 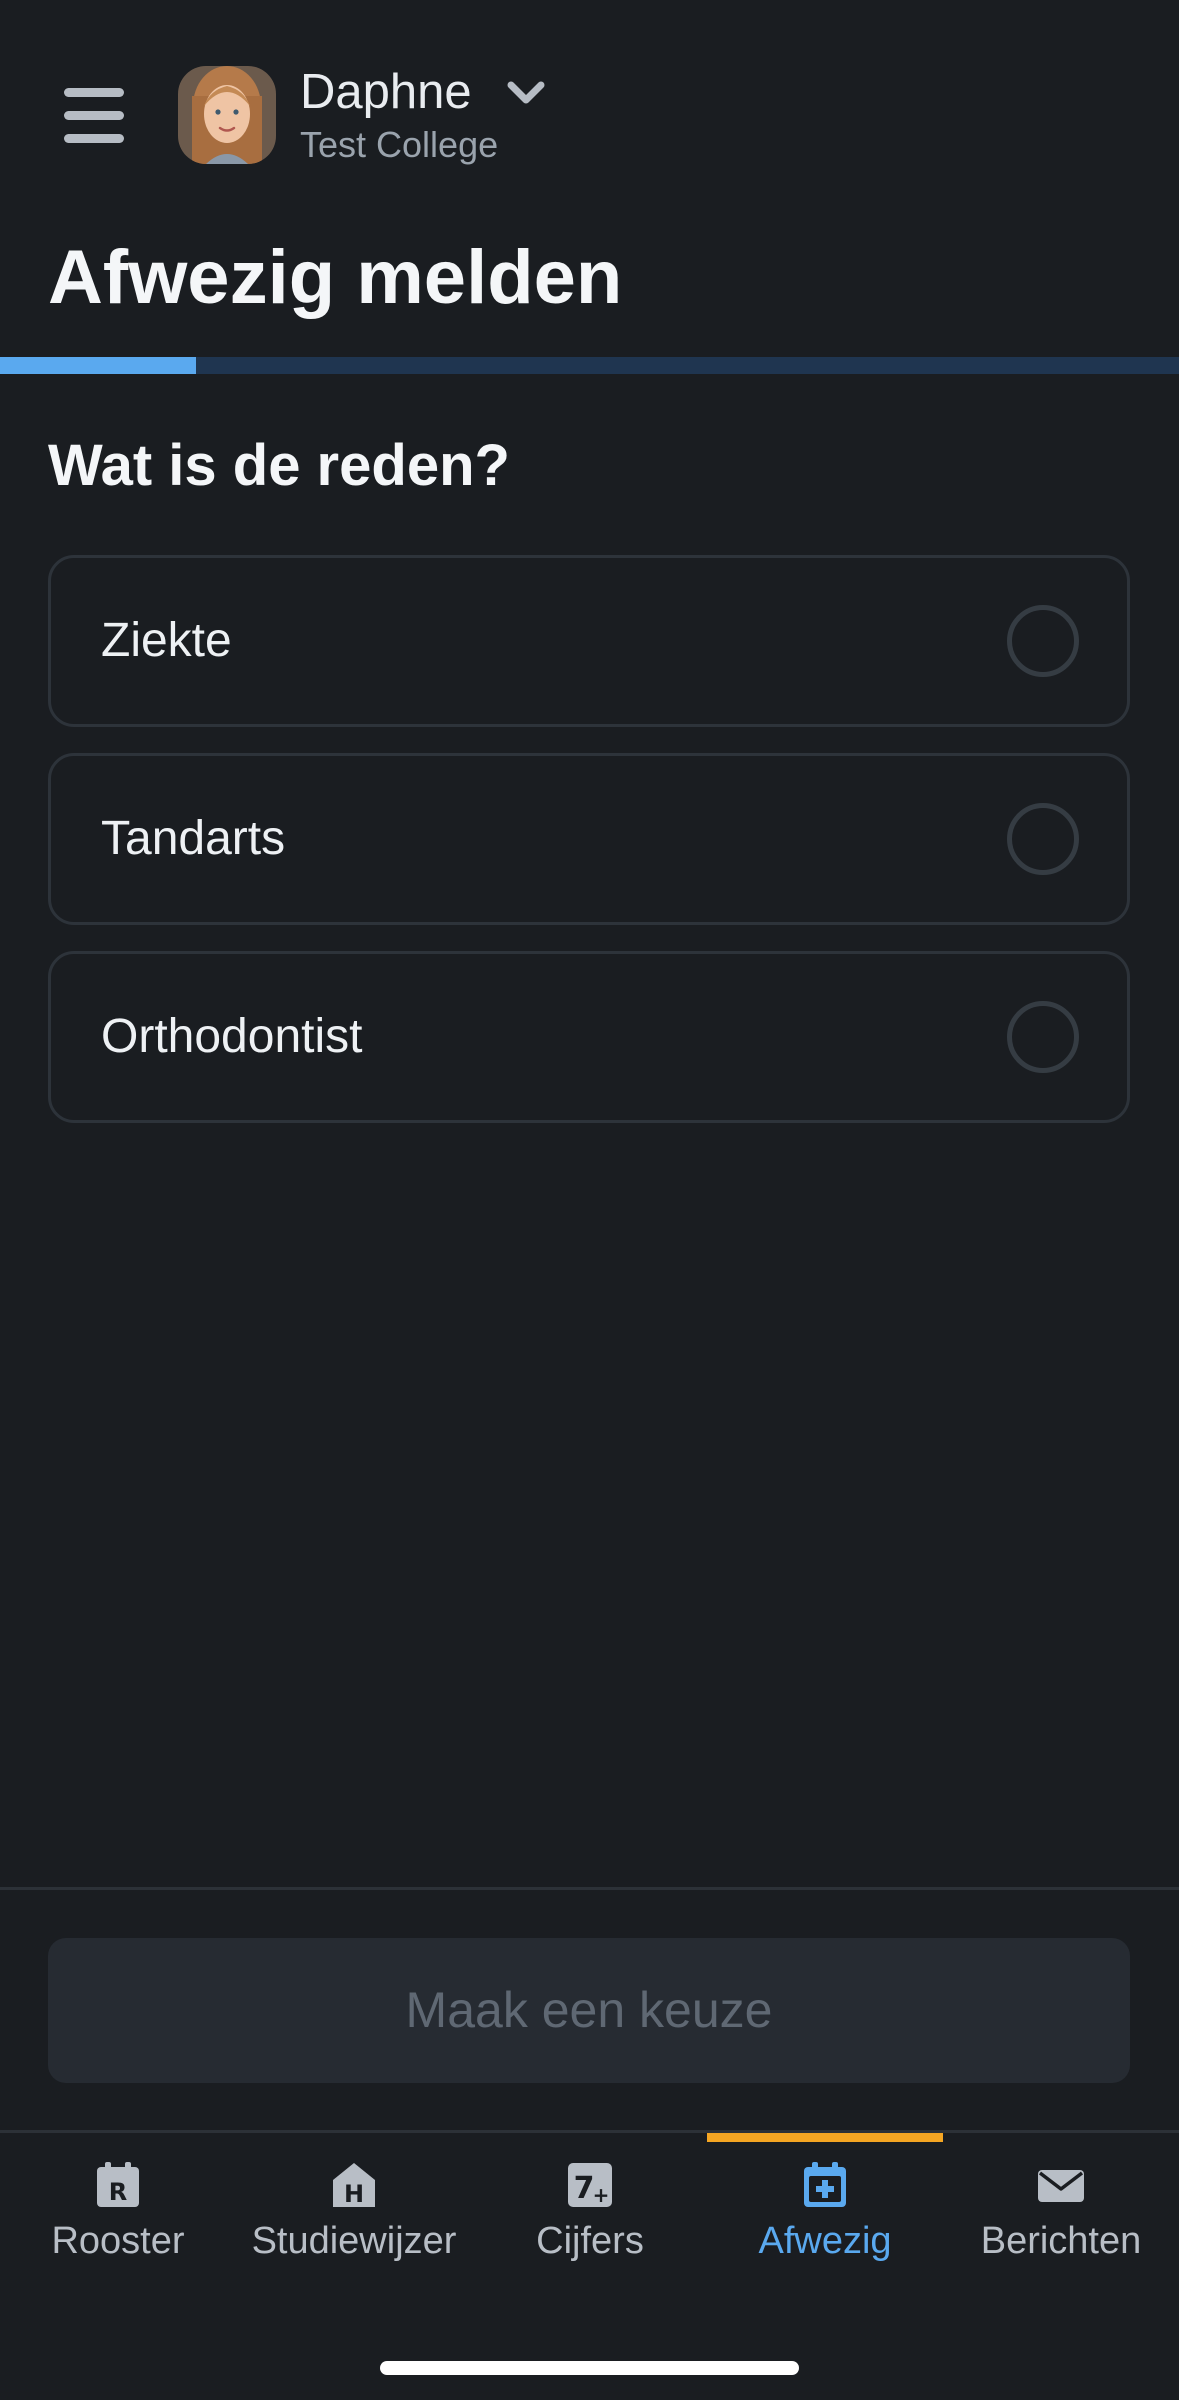 What do you see at coordinates (399, 144) in the screenshot?
I see `school-name: Test College` at bounding box center [399, 144].